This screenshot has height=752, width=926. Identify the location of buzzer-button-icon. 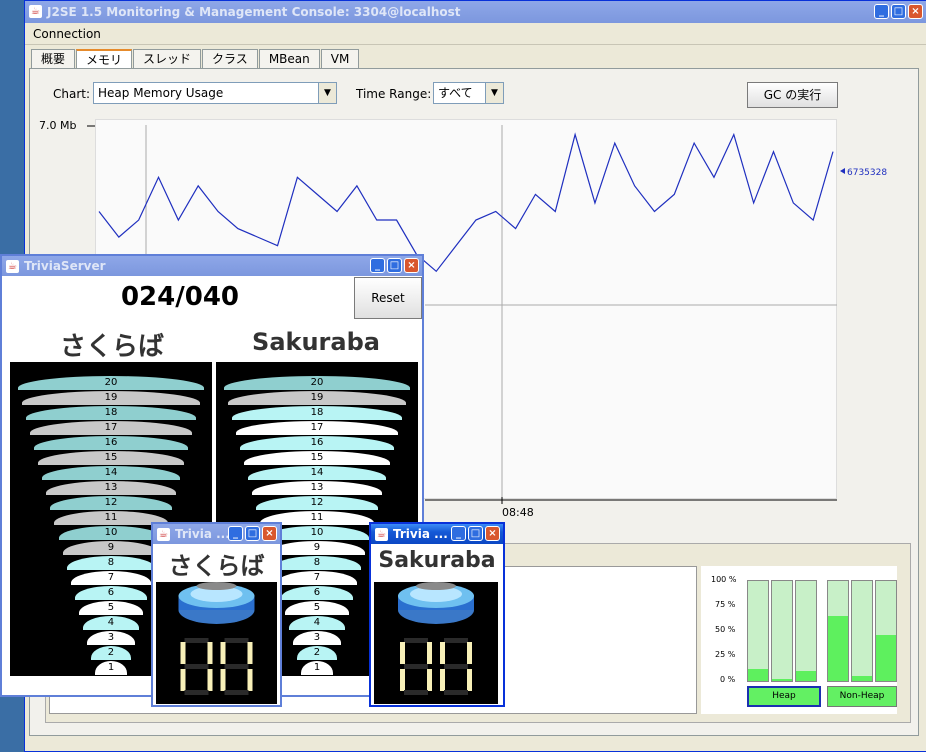
(436, 638).